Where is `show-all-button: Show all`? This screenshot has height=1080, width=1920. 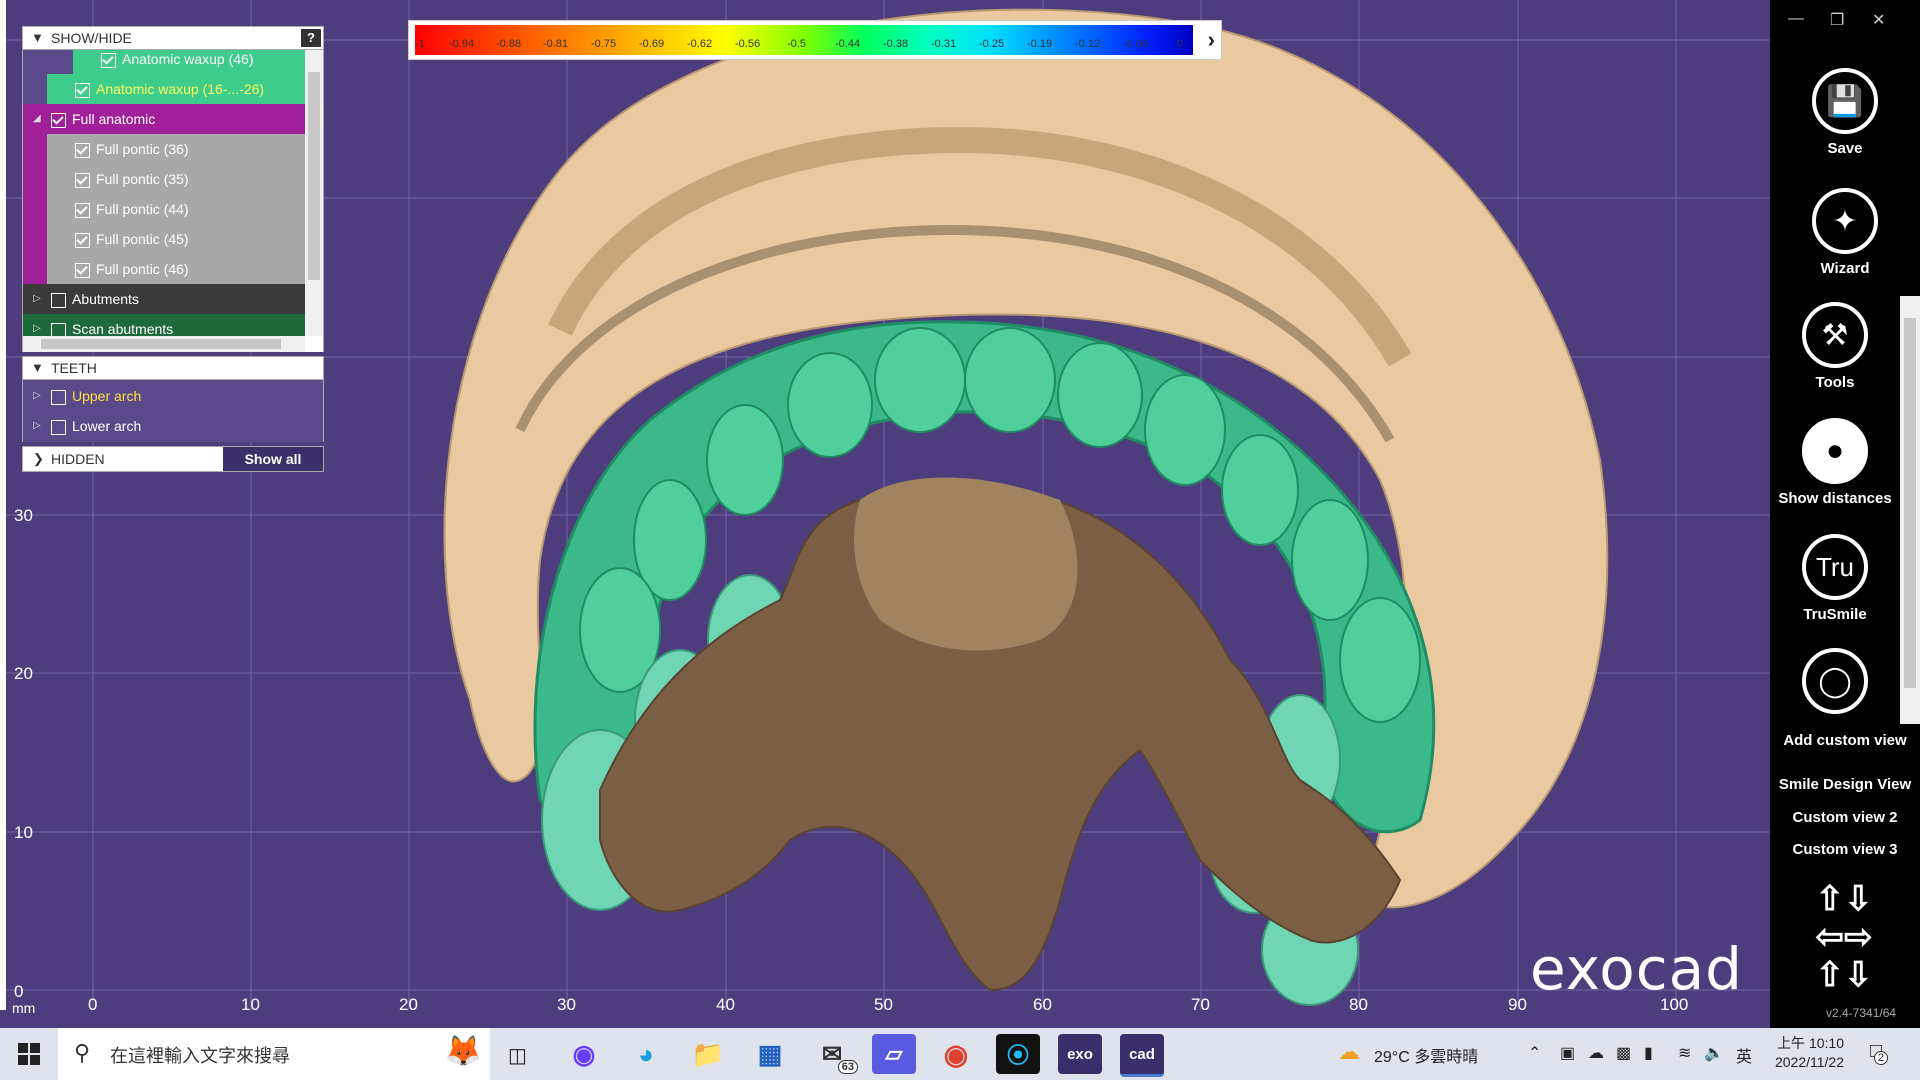 show-all-button: Show all is located at coordinates (273, 459).